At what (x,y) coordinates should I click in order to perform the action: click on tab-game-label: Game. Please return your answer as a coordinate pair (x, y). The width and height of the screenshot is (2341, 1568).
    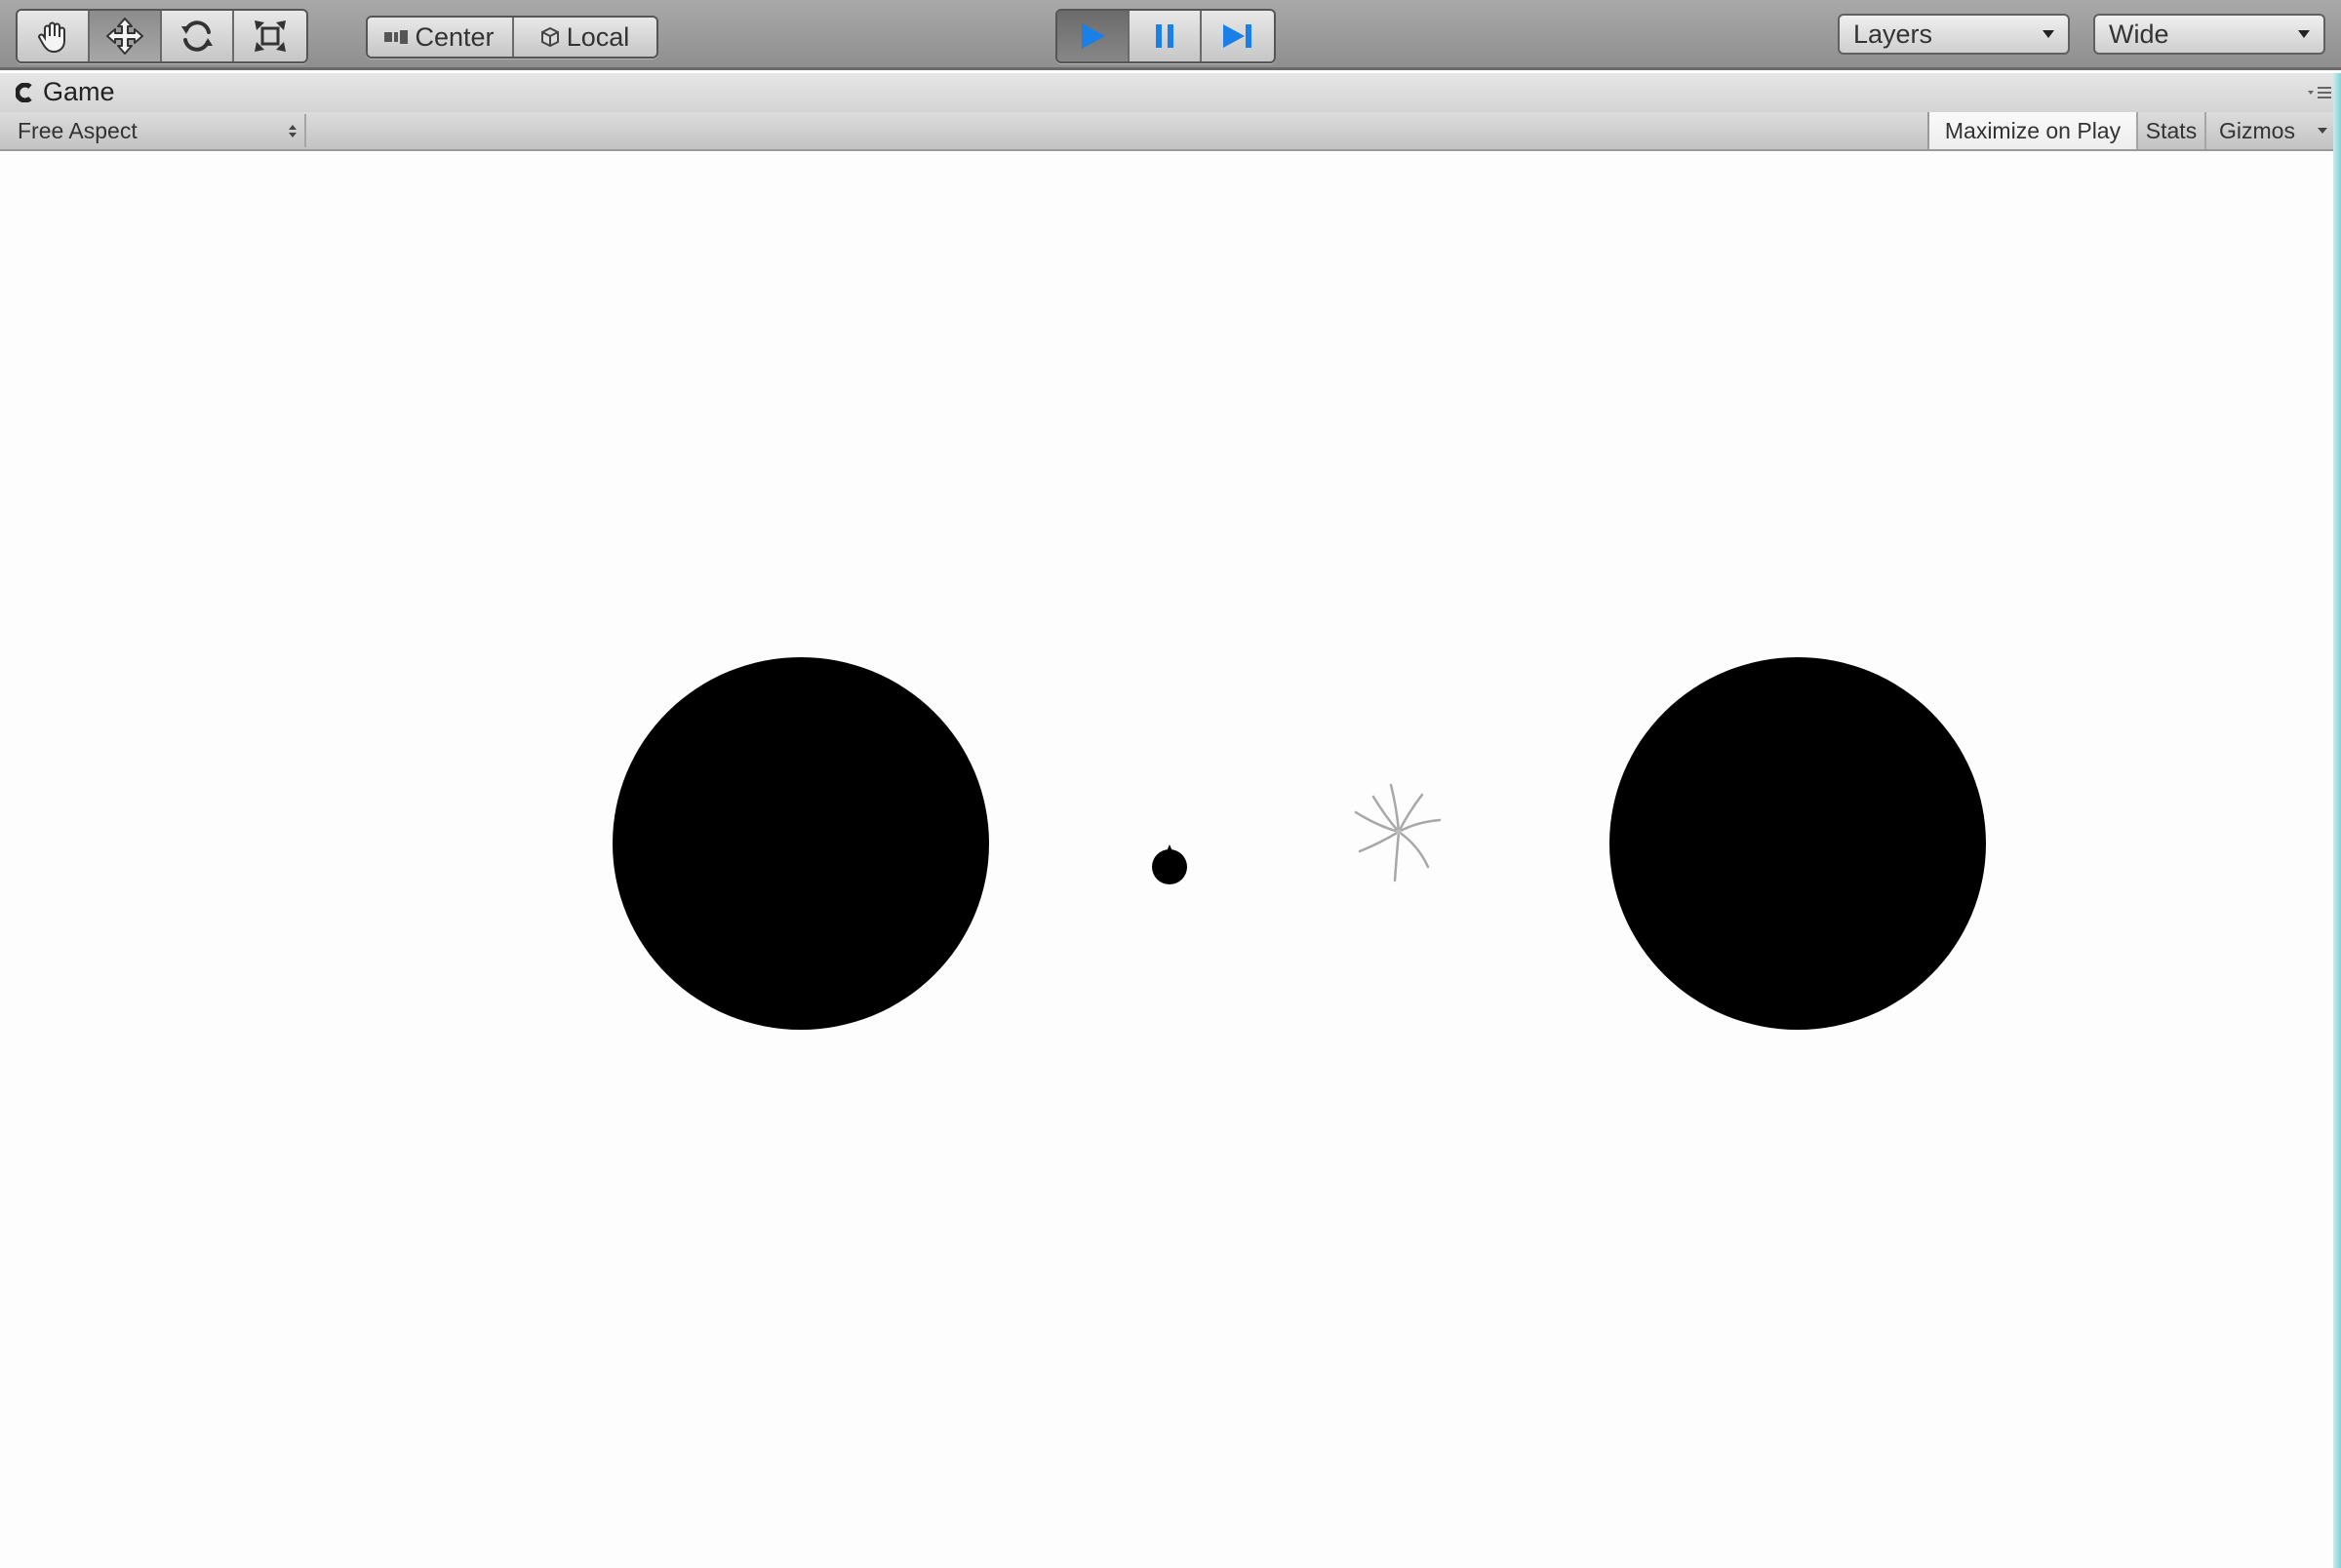
    Looking at the image, I should click on (79, 91).